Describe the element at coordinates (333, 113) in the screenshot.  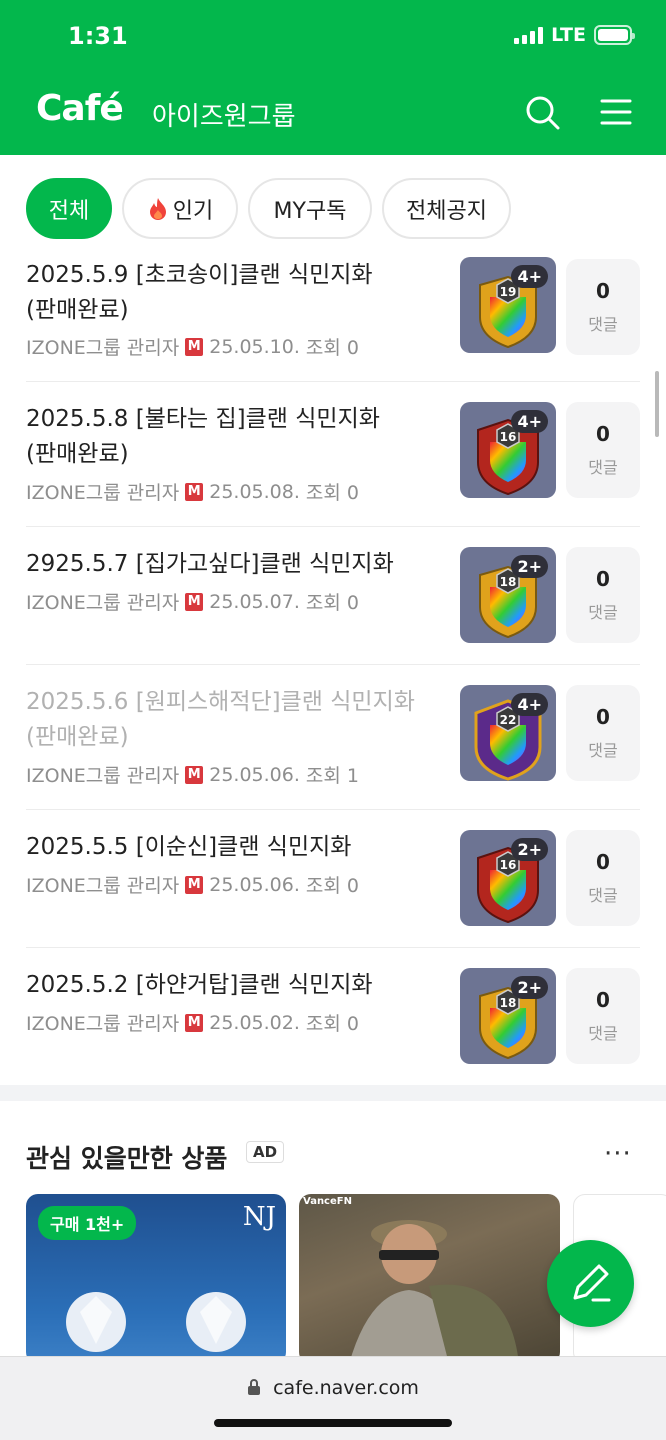
I see `app-header: Café 아이즈원그룹` at that location.